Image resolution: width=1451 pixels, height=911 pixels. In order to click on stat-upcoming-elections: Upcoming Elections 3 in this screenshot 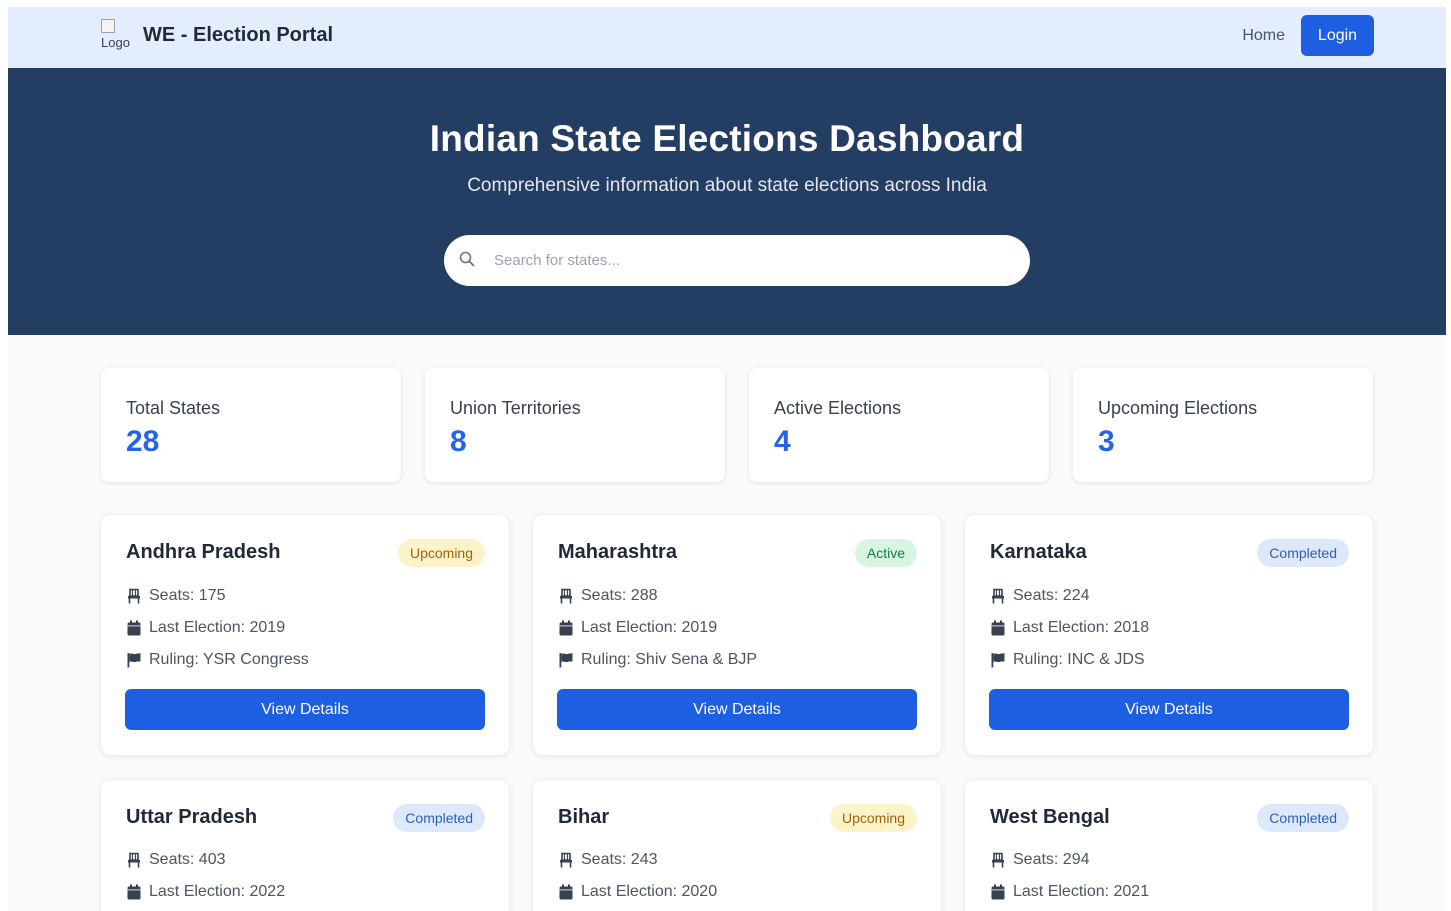, I will do `click(1223, 425)`.